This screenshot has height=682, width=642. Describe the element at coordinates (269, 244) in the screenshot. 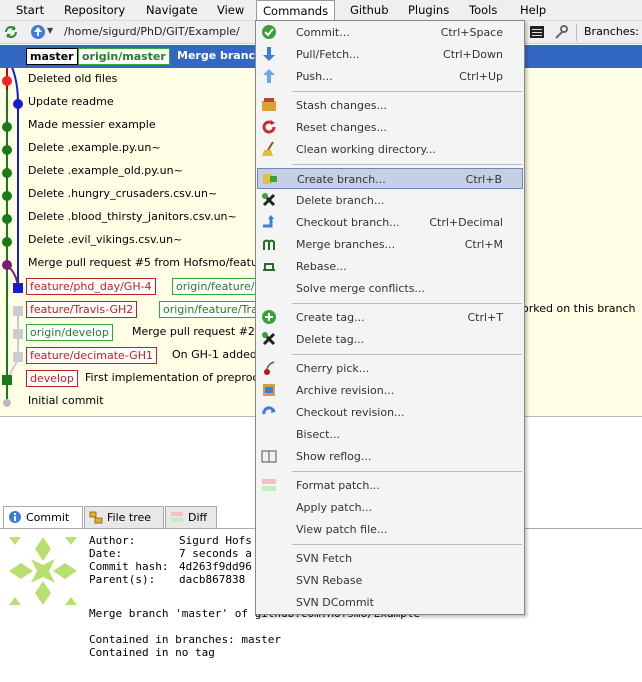

I see `merge-icon` at that location.